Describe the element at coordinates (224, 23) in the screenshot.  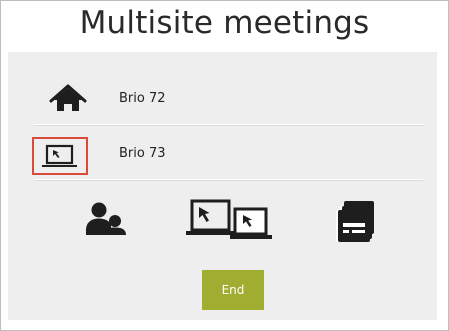
I see `page-title: Multisite meetings` at that location.